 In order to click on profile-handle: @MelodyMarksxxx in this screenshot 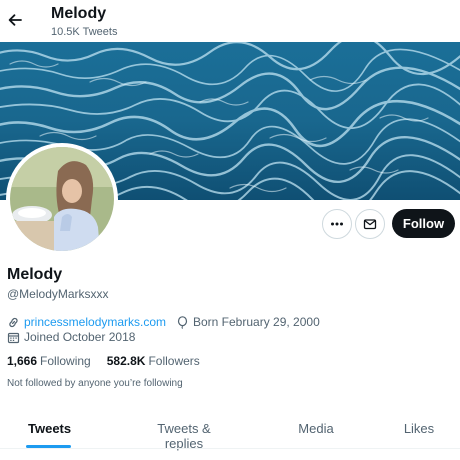, I will do `click(58, 294)`.